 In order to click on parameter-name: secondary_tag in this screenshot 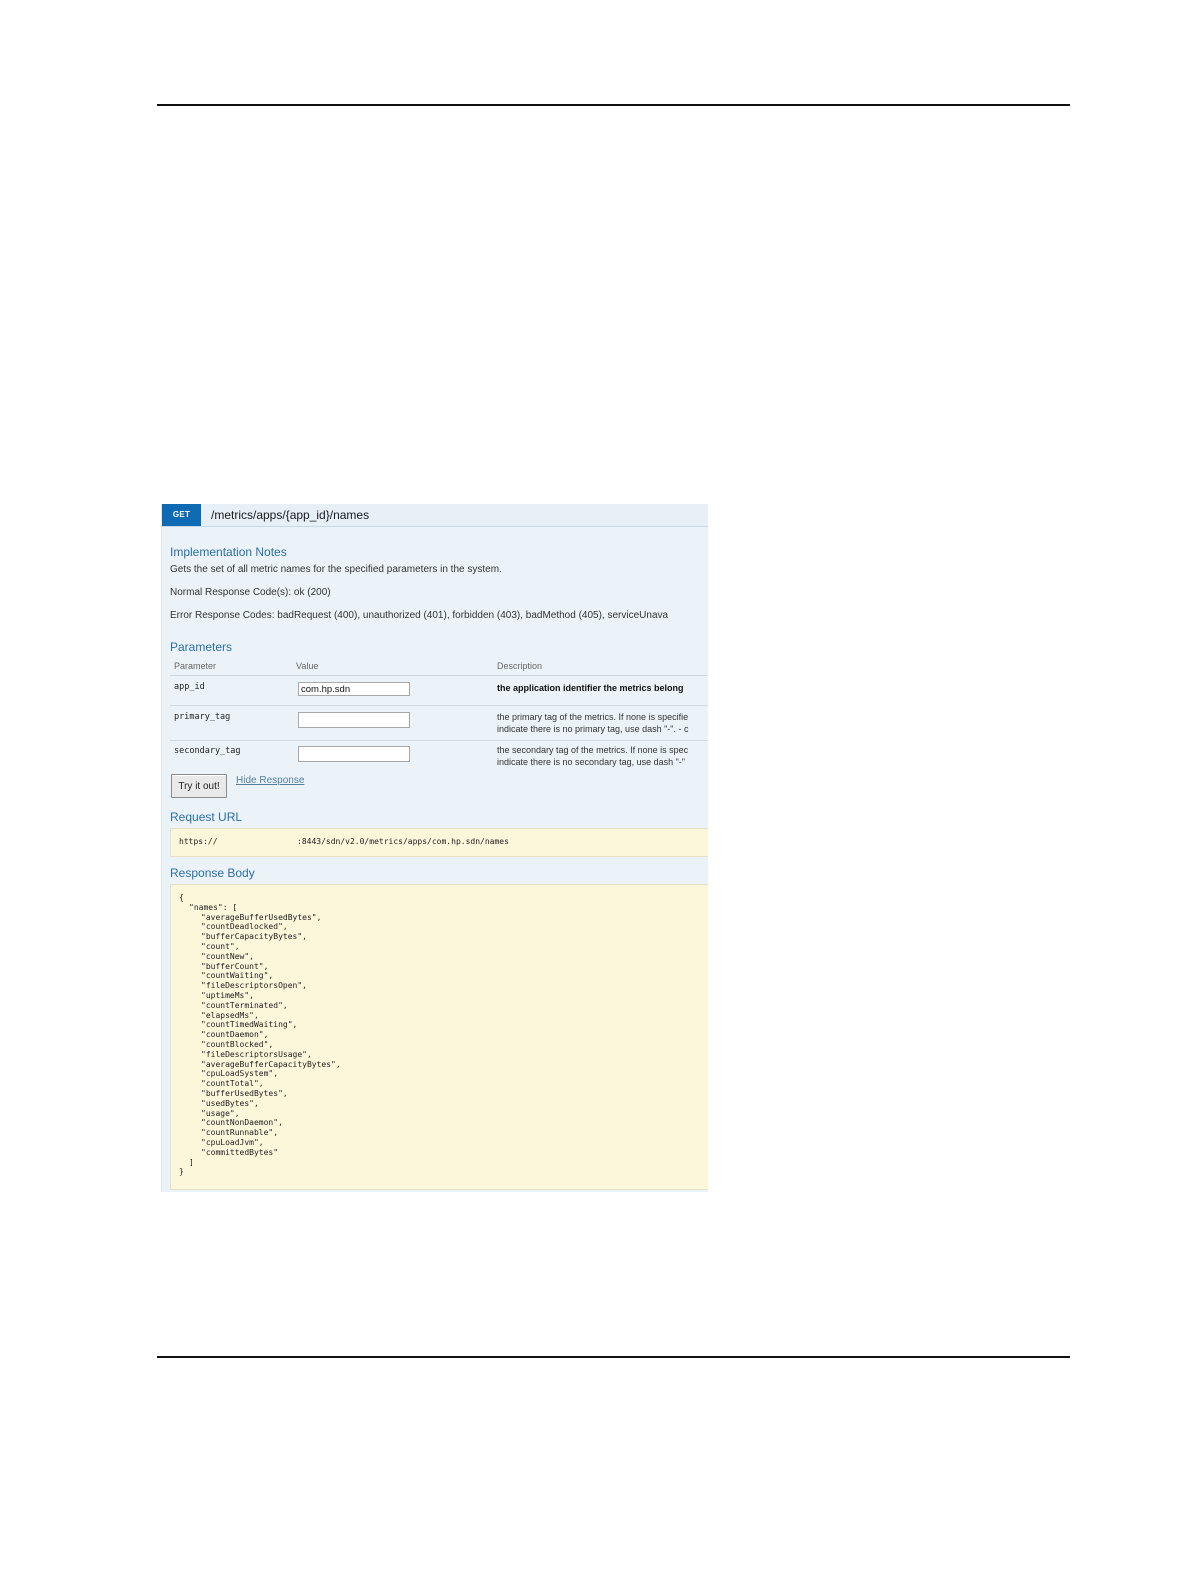, I will do `click(207, 751)`.